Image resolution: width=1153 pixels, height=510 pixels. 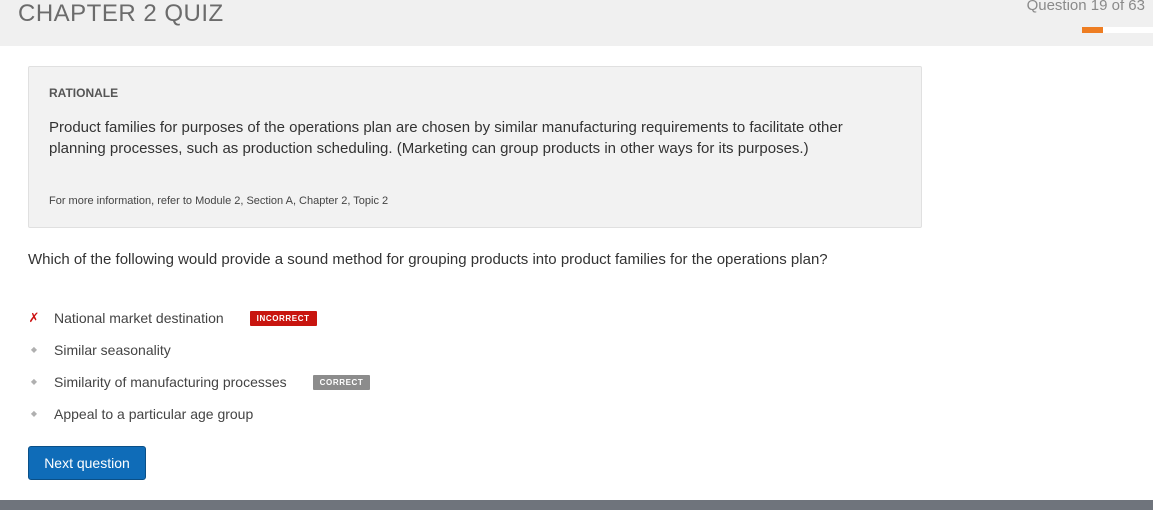 What do you see at coordinates (170, 382) in the screenshot?
I see `answer-label: Similarity of manufacturing processes` at bounding box center [170, 382].